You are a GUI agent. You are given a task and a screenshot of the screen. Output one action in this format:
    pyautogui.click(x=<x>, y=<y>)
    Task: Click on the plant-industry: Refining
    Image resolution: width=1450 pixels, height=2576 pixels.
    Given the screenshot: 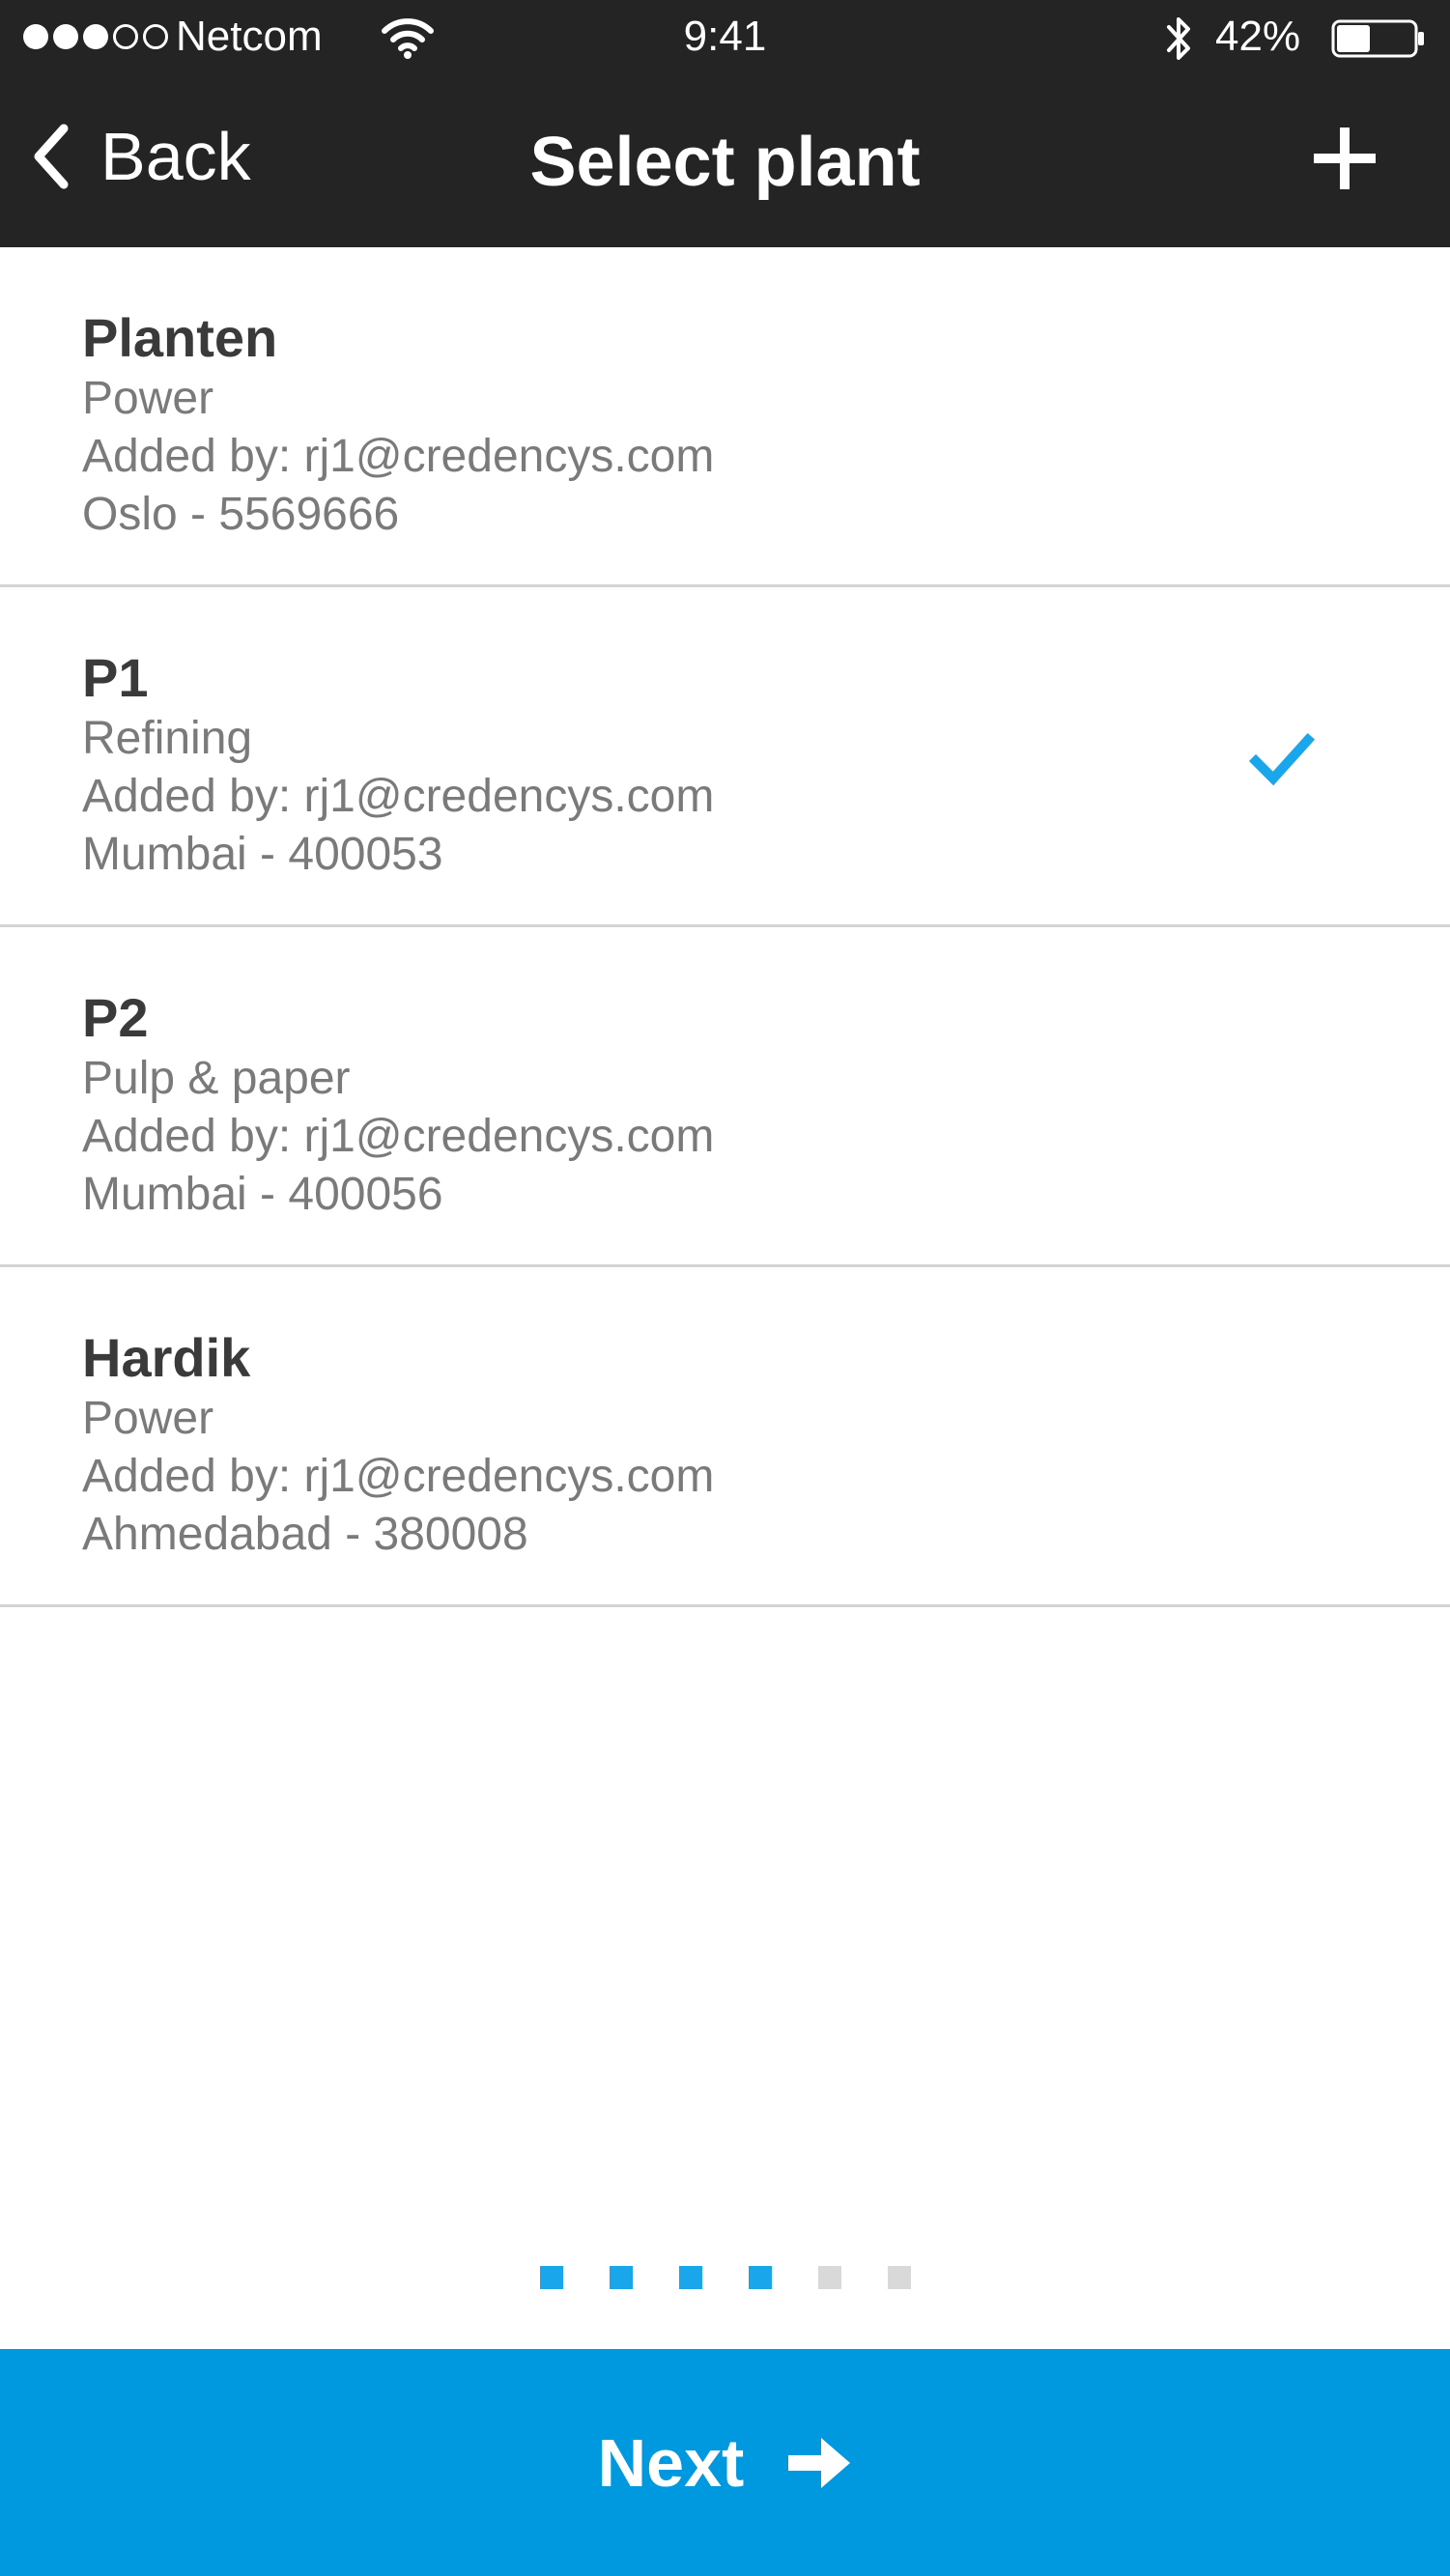 What is the action you would take?
    pyautogui.click(x=167, y=738)
    